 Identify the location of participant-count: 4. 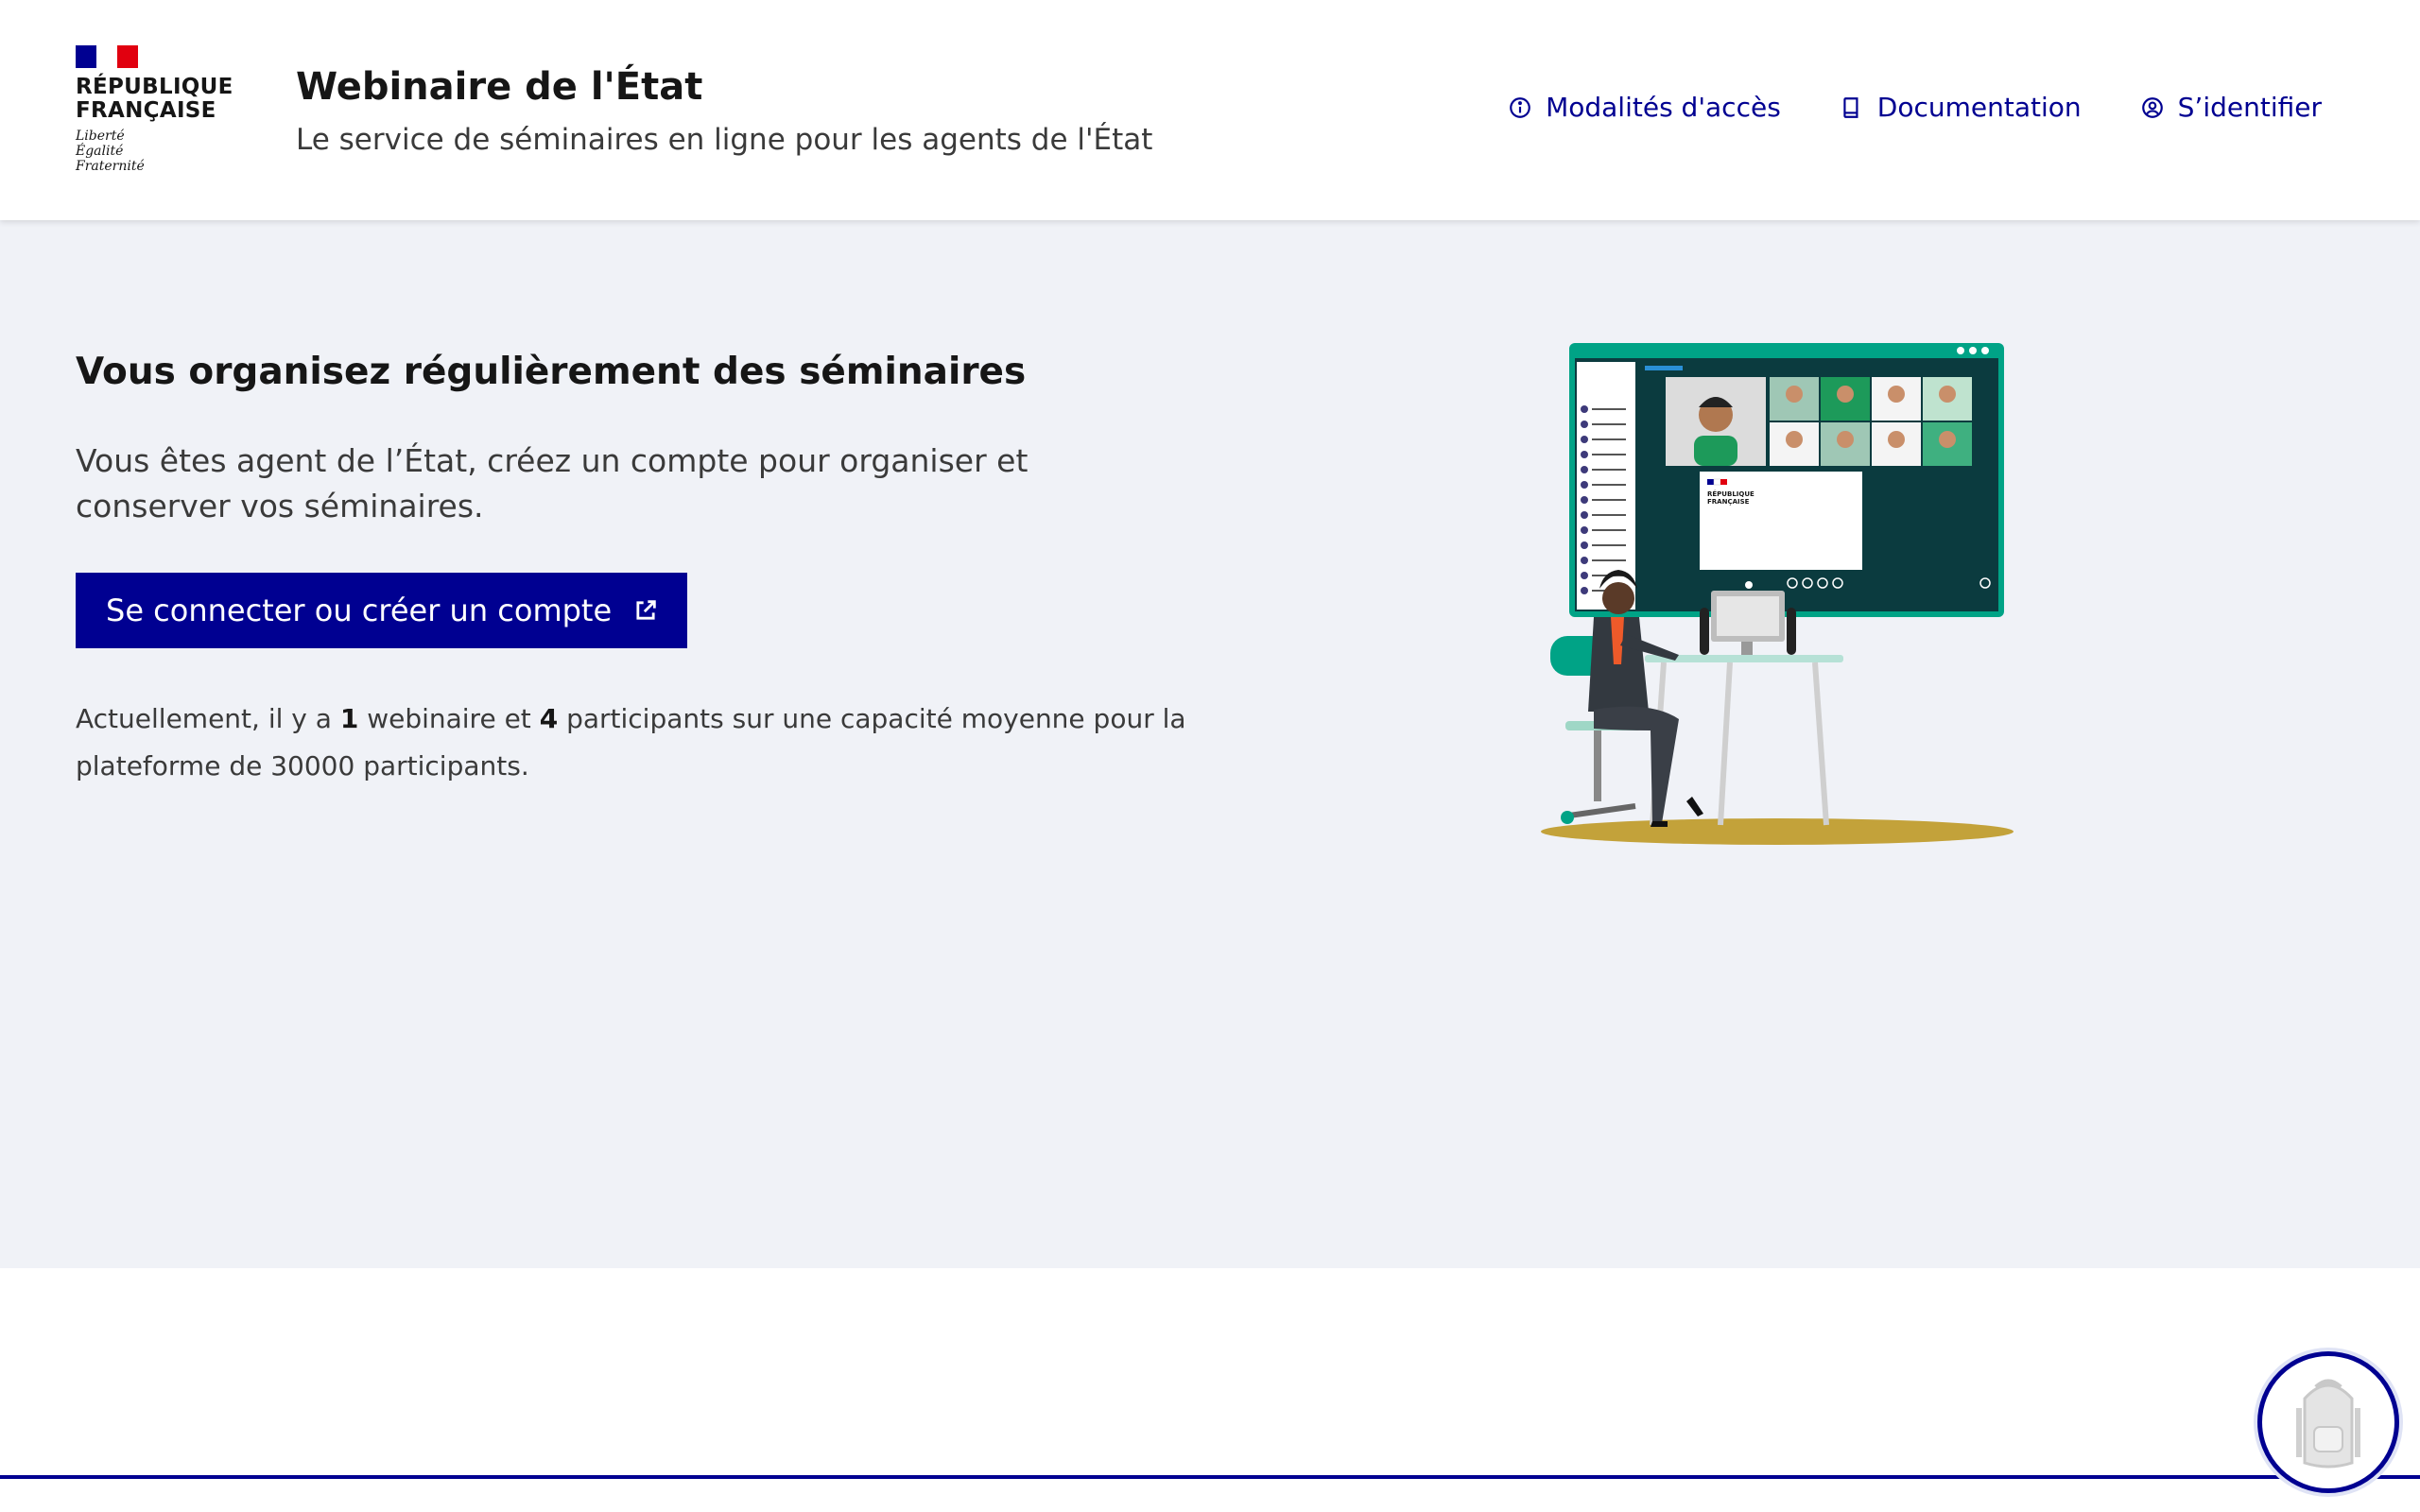
(549, 718).